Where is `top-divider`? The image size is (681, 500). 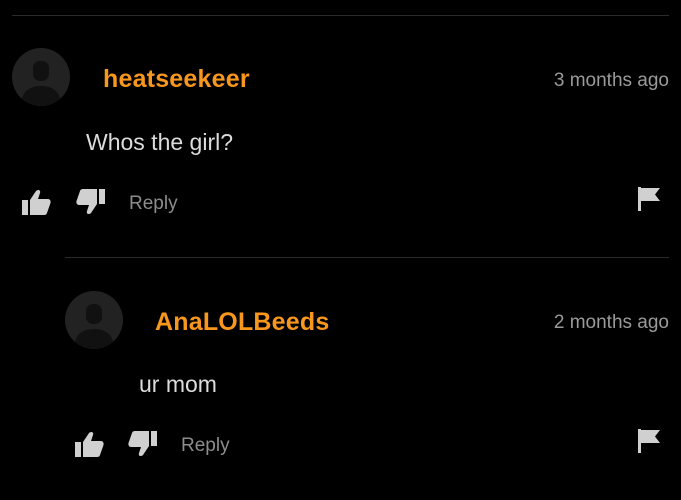
top-divider is located at coordinates (340, 15).